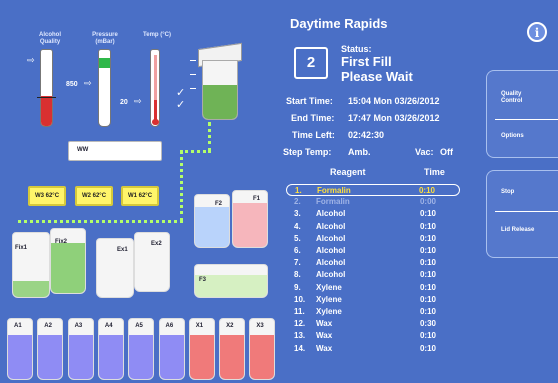  Describe the element at coordinates (47, 196) in the screenshot. I see `w3-wax-temp: W3 62°C` at that location.